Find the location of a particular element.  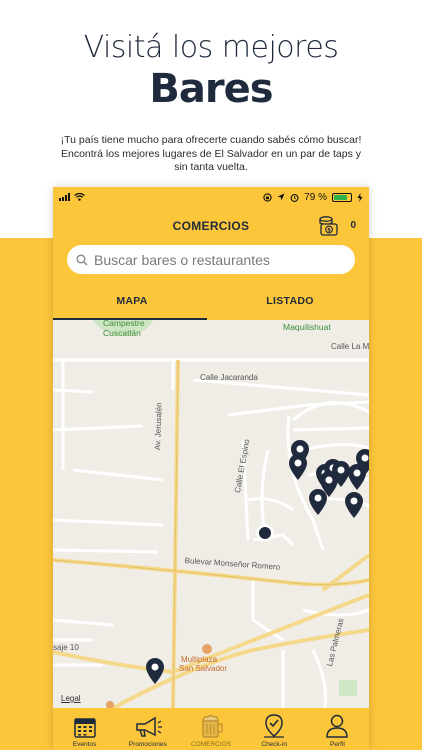

tabbar-label: Perfil is located at coordinates (337, 744).